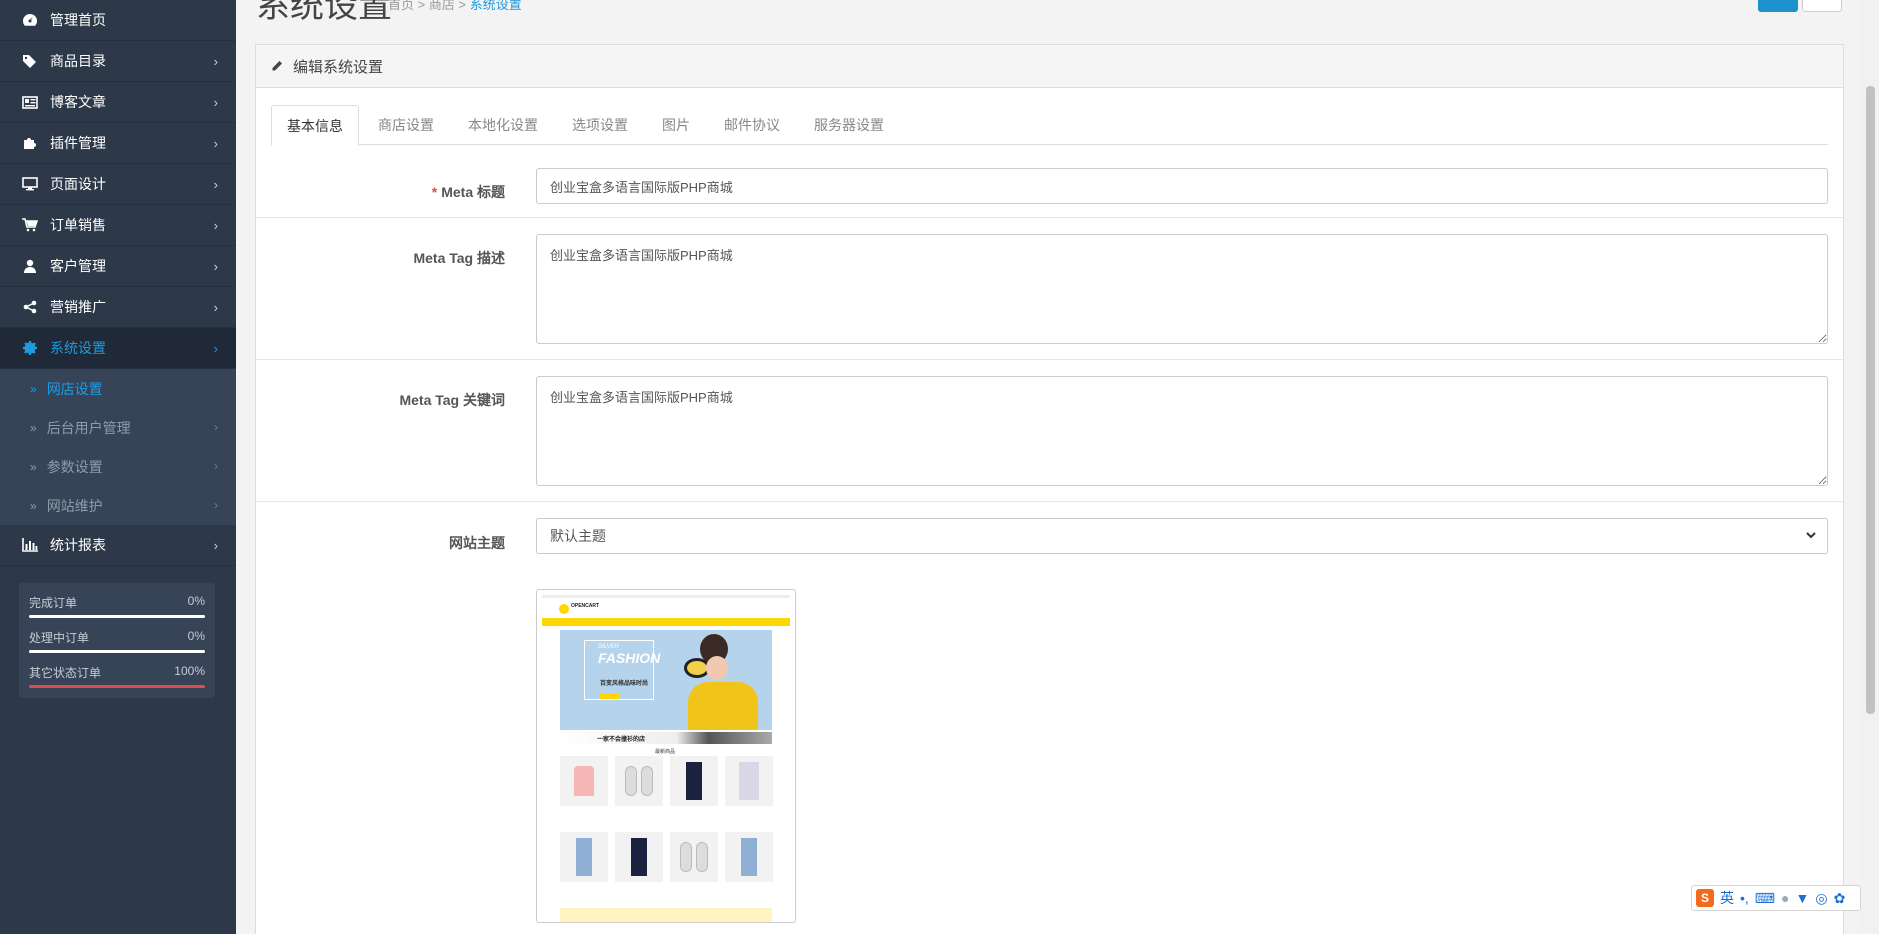 This screenshot has height=934, width=1879. I want to click on user-icon: ●, so click(1785, 898).